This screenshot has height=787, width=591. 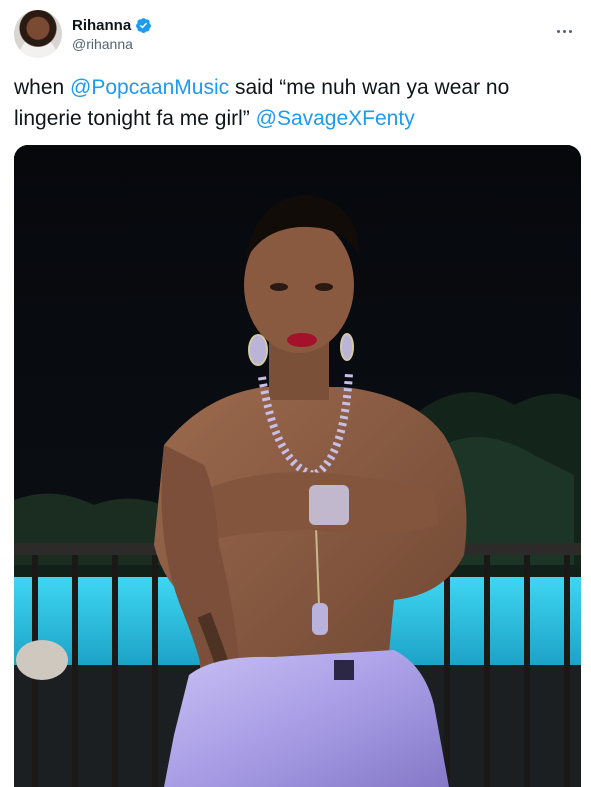 I want to click on verified-badge-icon, so click(x=143, y=25).